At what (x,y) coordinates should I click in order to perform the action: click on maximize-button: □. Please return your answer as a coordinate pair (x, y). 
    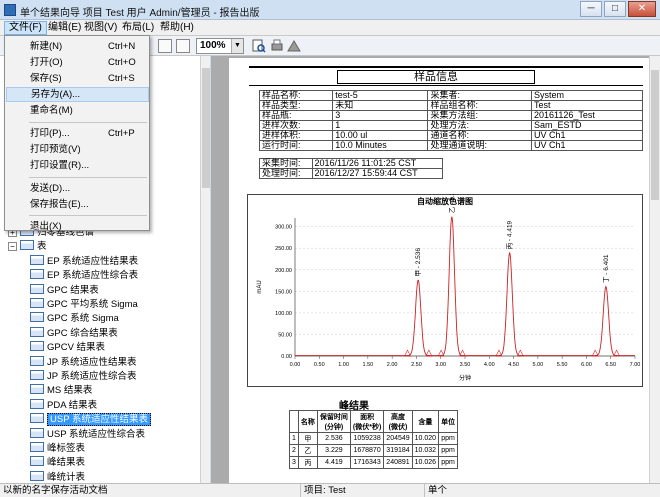
    Looking at the image, I should click on (615, 9).